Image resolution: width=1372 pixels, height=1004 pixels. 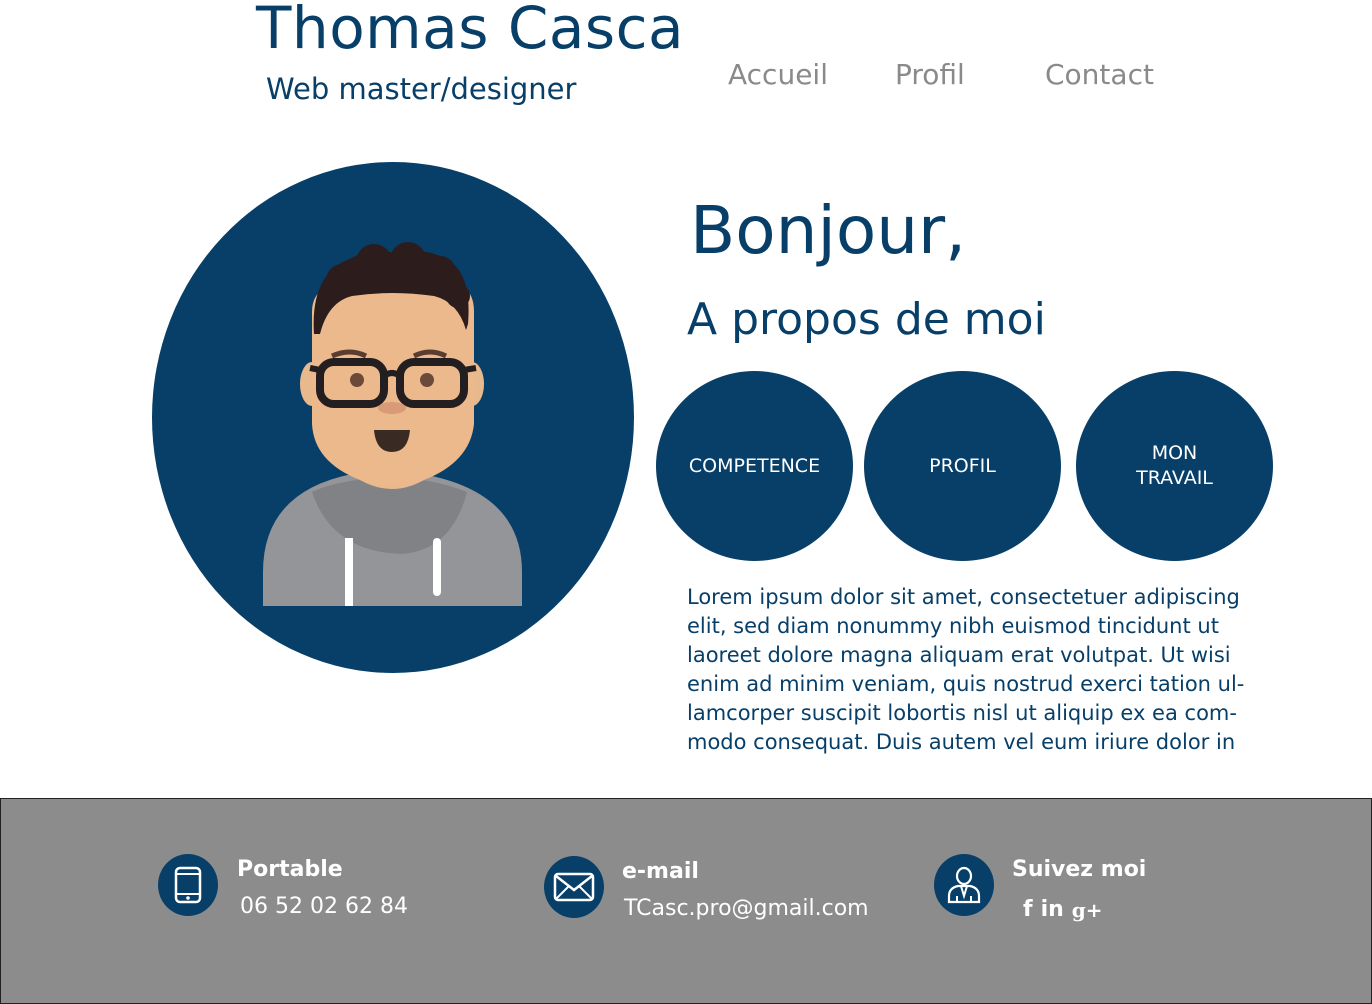 What do you see at coordinates (746, 908) in the screenshot?
I see `email-value: TCasc.pro@gmail.com` at bounding box center [746, 908].